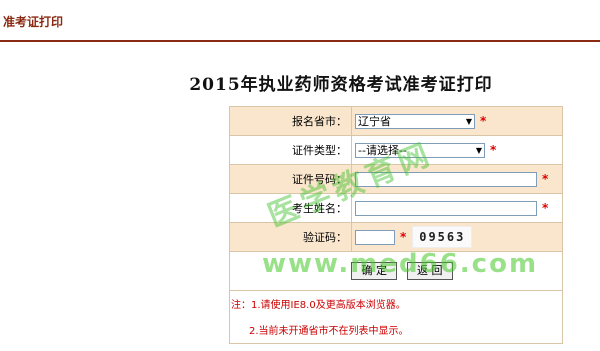 This screenshot has height=351, width=600. Describe the element at coordinates (329, 331) in the screenshot. I see `note-line-2: 2.当前未开通省市不在列表中显示。` at that location.